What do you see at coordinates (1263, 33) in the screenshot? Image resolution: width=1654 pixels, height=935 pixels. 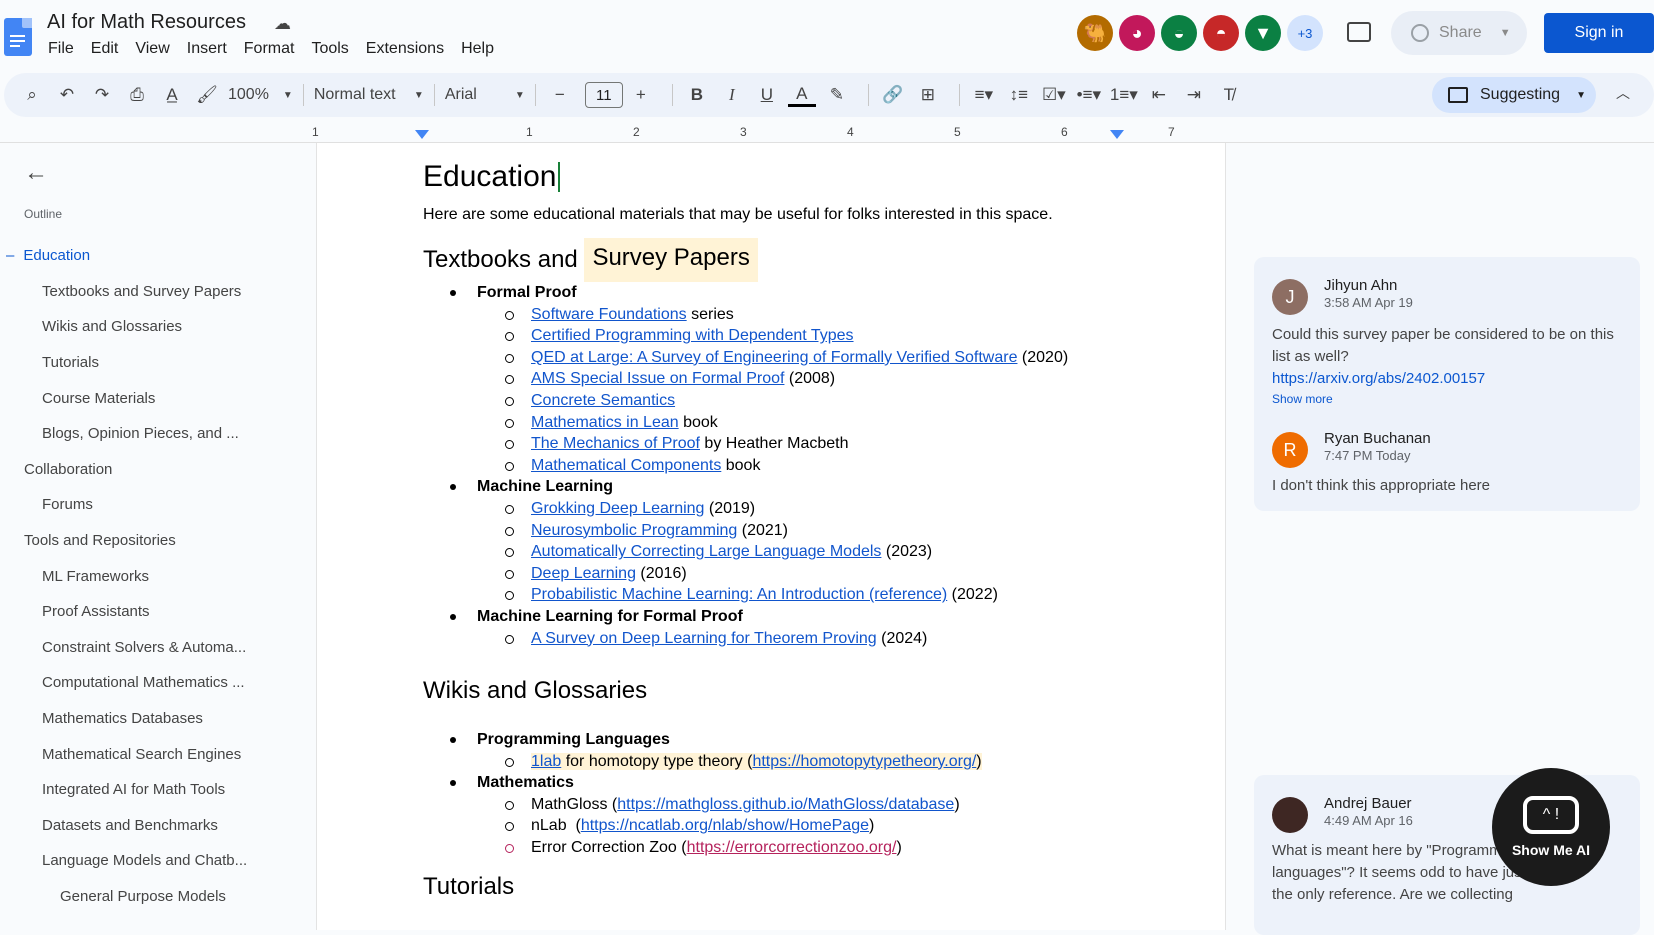 I see `fox-avatar-icon: ▼` at bounding box center [1263, 33].